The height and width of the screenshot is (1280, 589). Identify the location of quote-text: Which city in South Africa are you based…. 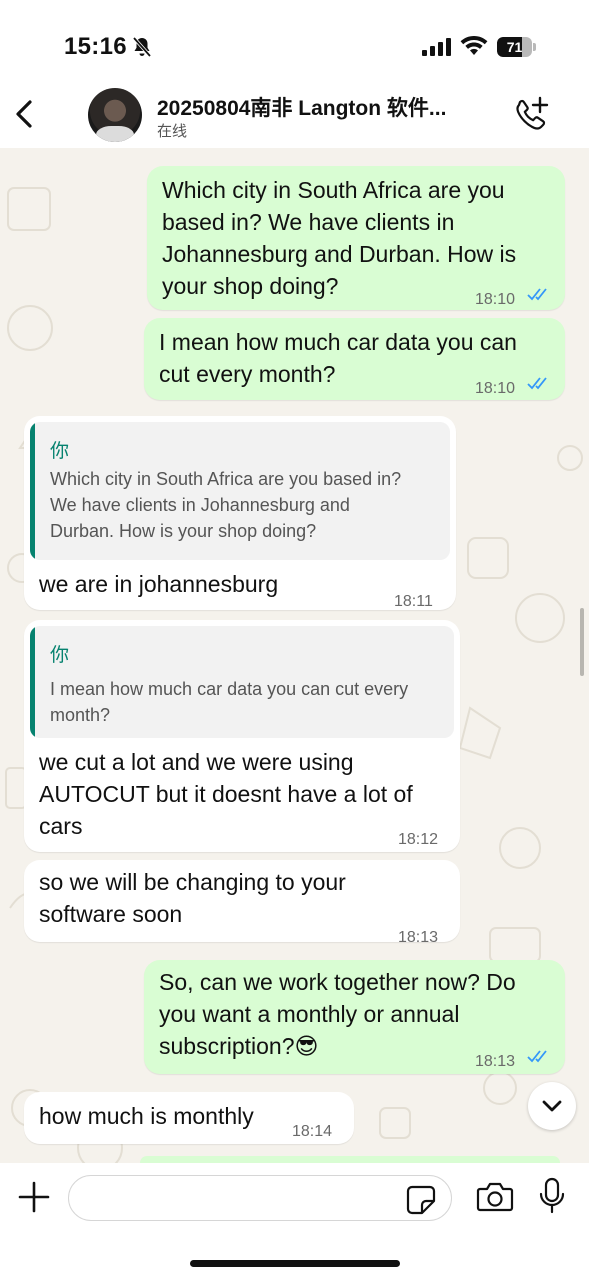
(226, 505).